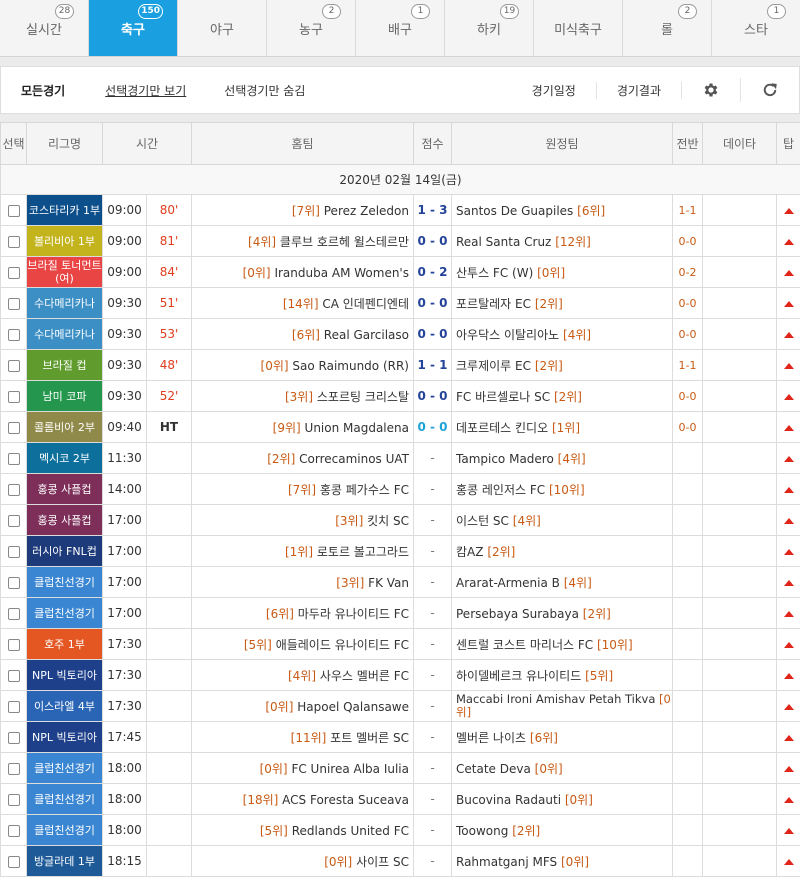  What do you see at coordinates (505, 459) in the screenshot?
I see `away-team-name: Tampico Madero` at bounding box center [505, 459].